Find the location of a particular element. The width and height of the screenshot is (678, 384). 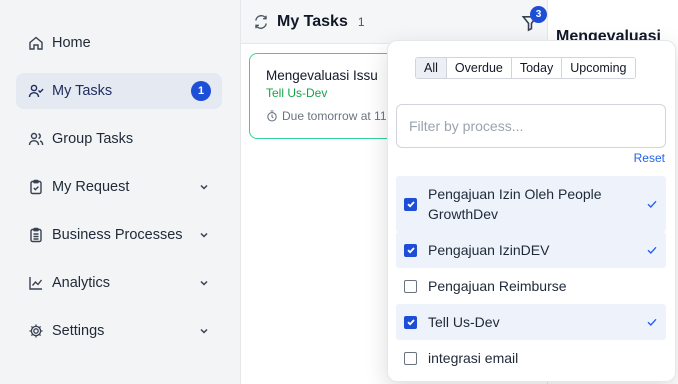

process-option-label: Pengajuan Reimburse is located at coordinates (497, 286).